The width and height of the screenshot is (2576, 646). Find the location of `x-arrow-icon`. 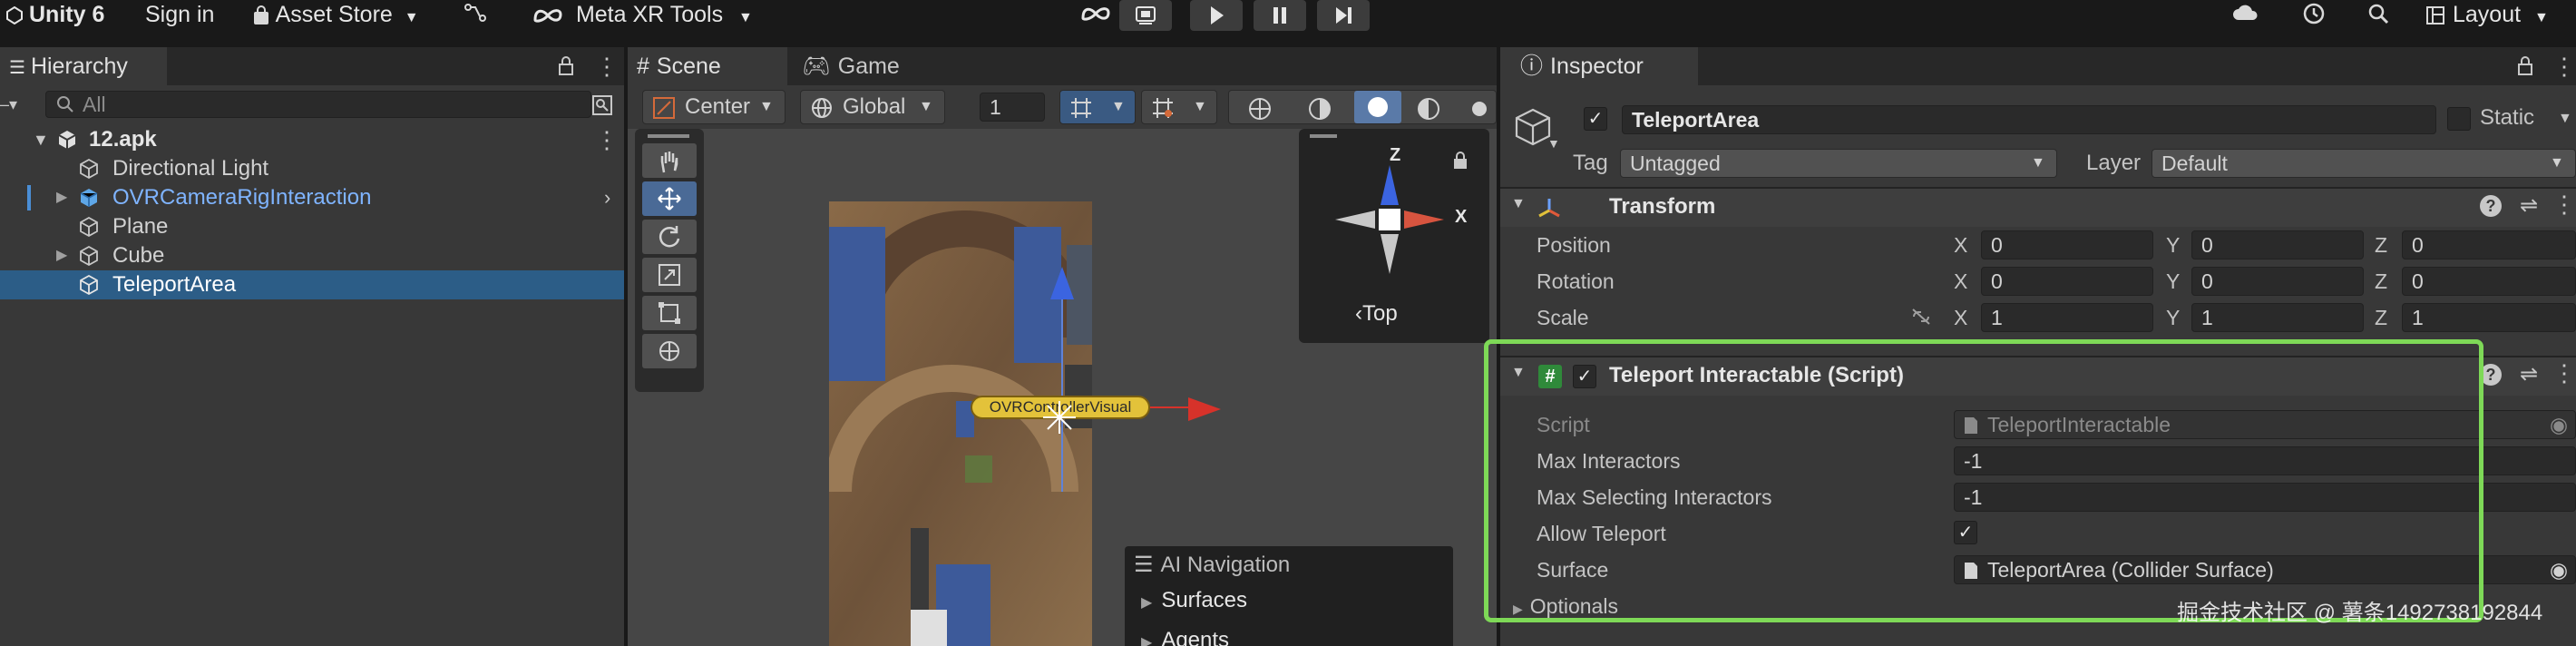

x-arrow-icon is located at coordinates (1204, 409).